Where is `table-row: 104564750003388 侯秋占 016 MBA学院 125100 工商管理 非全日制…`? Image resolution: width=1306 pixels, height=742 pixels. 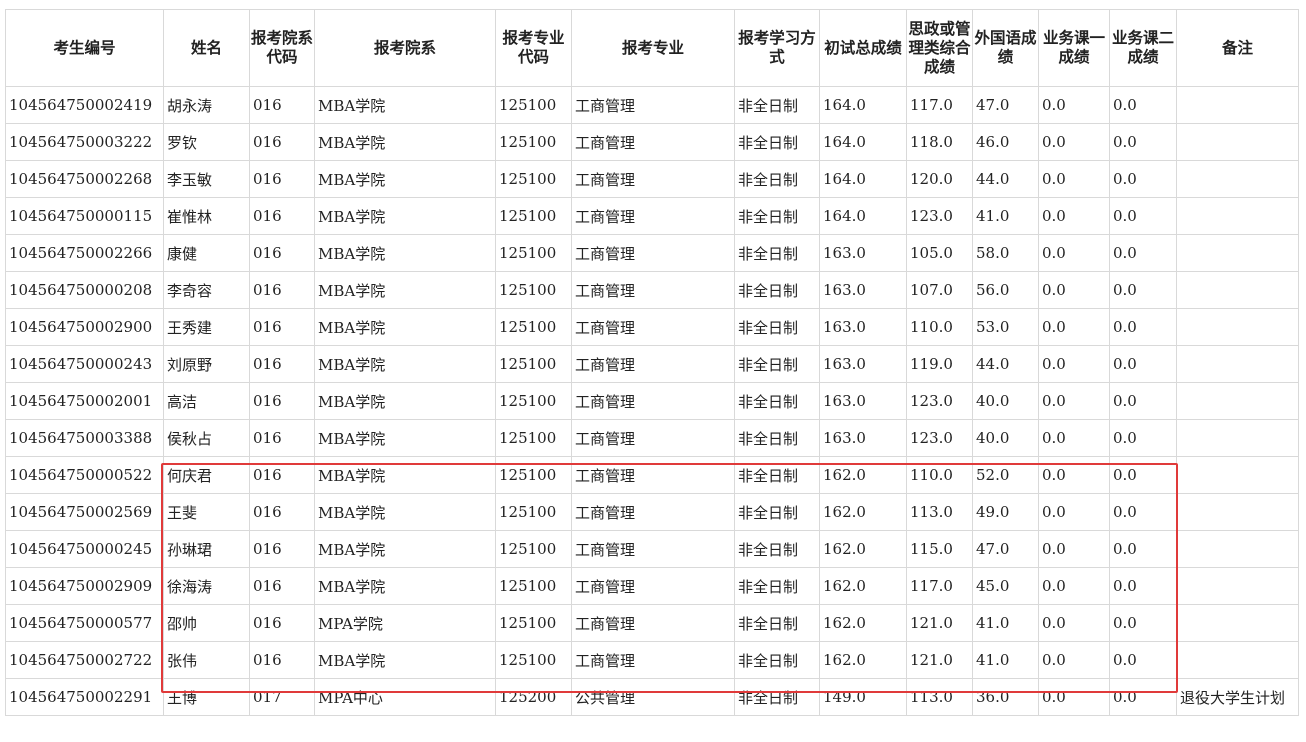 table-row: 104564750003388 侯秋占 016 MBA学院 125100 工商管理 非全日制… is located at coordinates (652, 438).